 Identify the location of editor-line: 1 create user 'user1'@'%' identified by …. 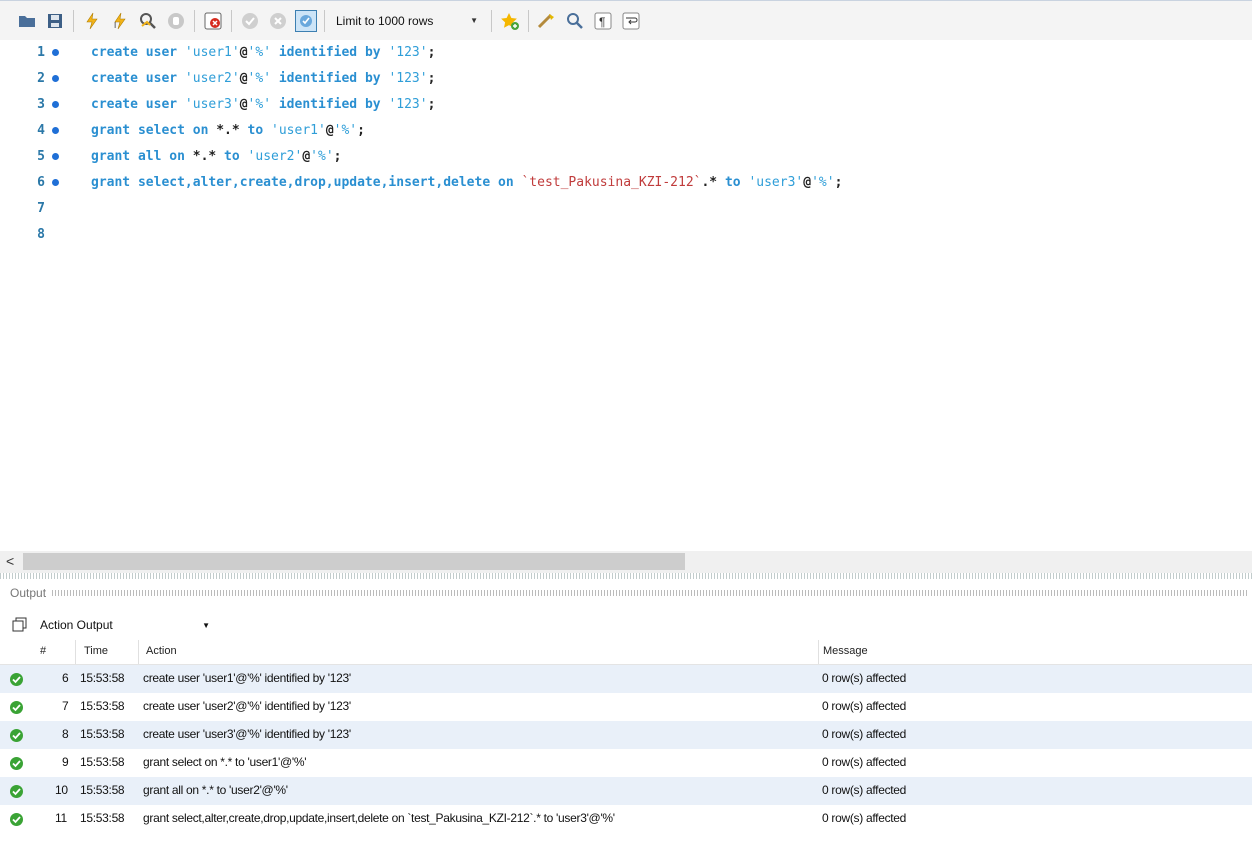
(626, 53).